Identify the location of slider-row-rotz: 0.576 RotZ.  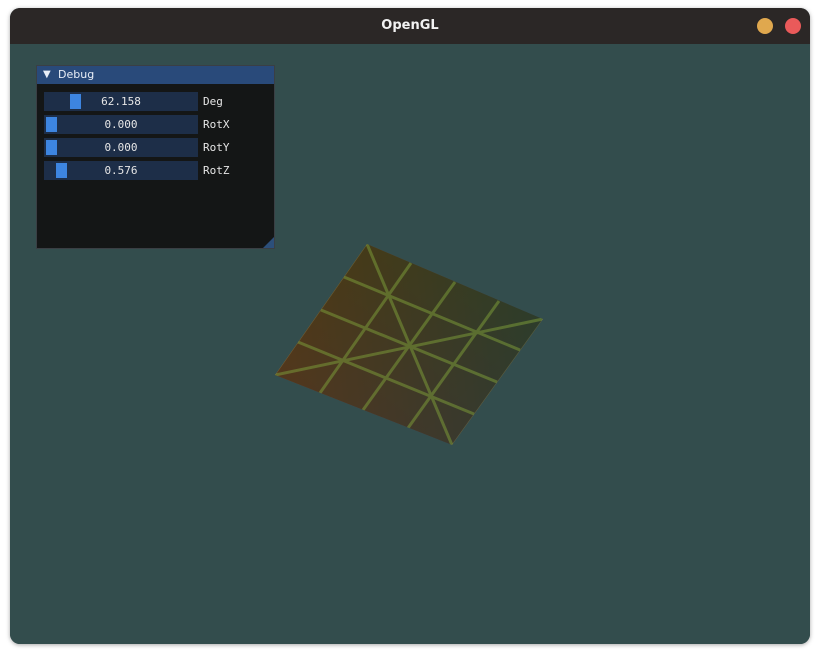
(159, 170).